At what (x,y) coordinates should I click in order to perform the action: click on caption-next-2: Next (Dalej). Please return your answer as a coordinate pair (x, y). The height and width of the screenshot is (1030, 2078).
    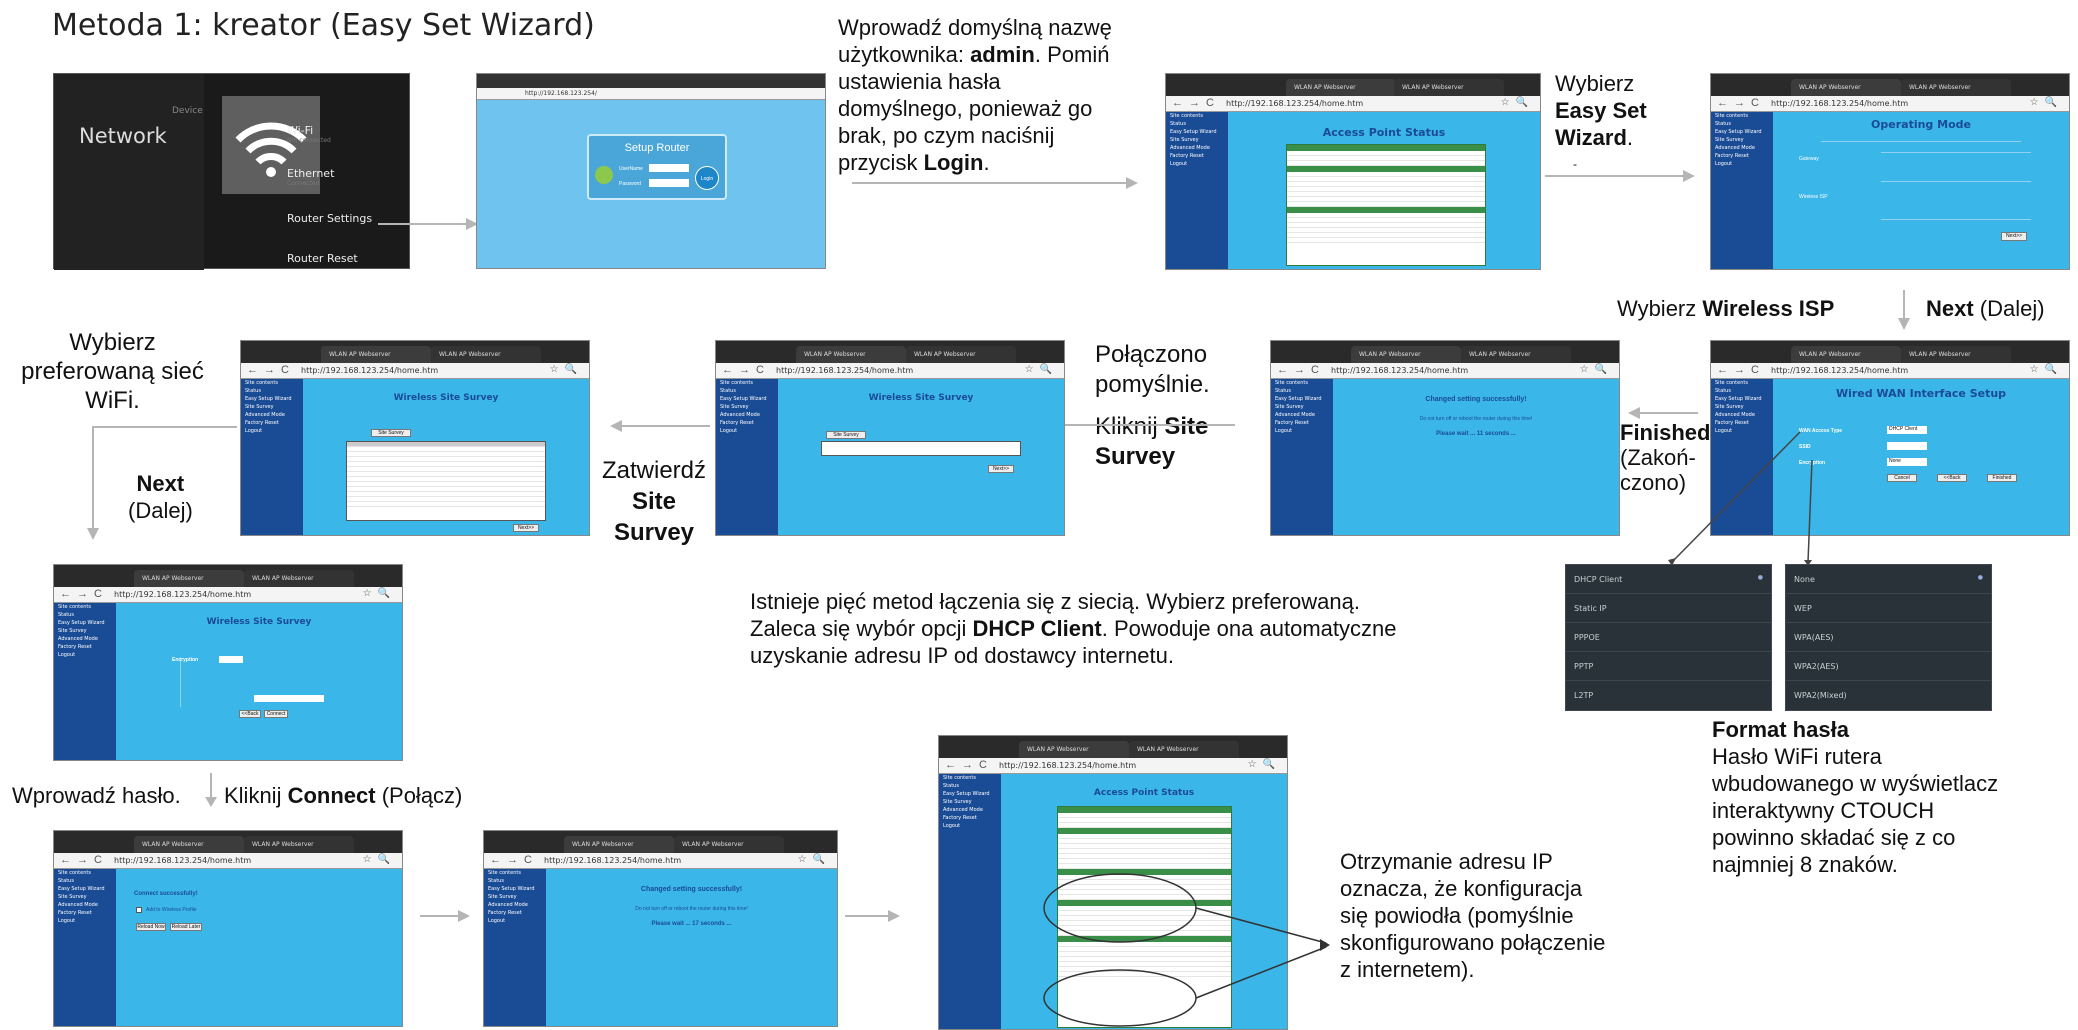
    Looking at the image, I should click on (160, 497).